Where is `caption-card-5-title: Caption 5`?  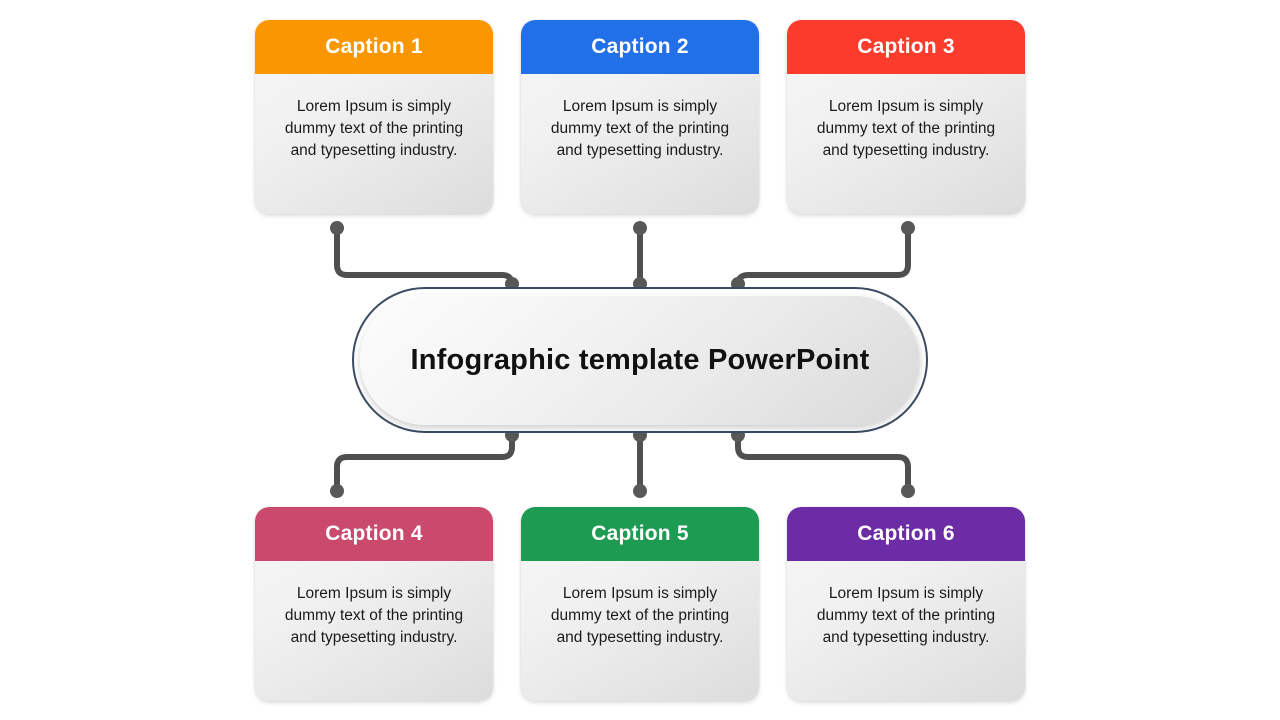
caption-card-5-title: Caption 5 is located at coordinates (640, 533).